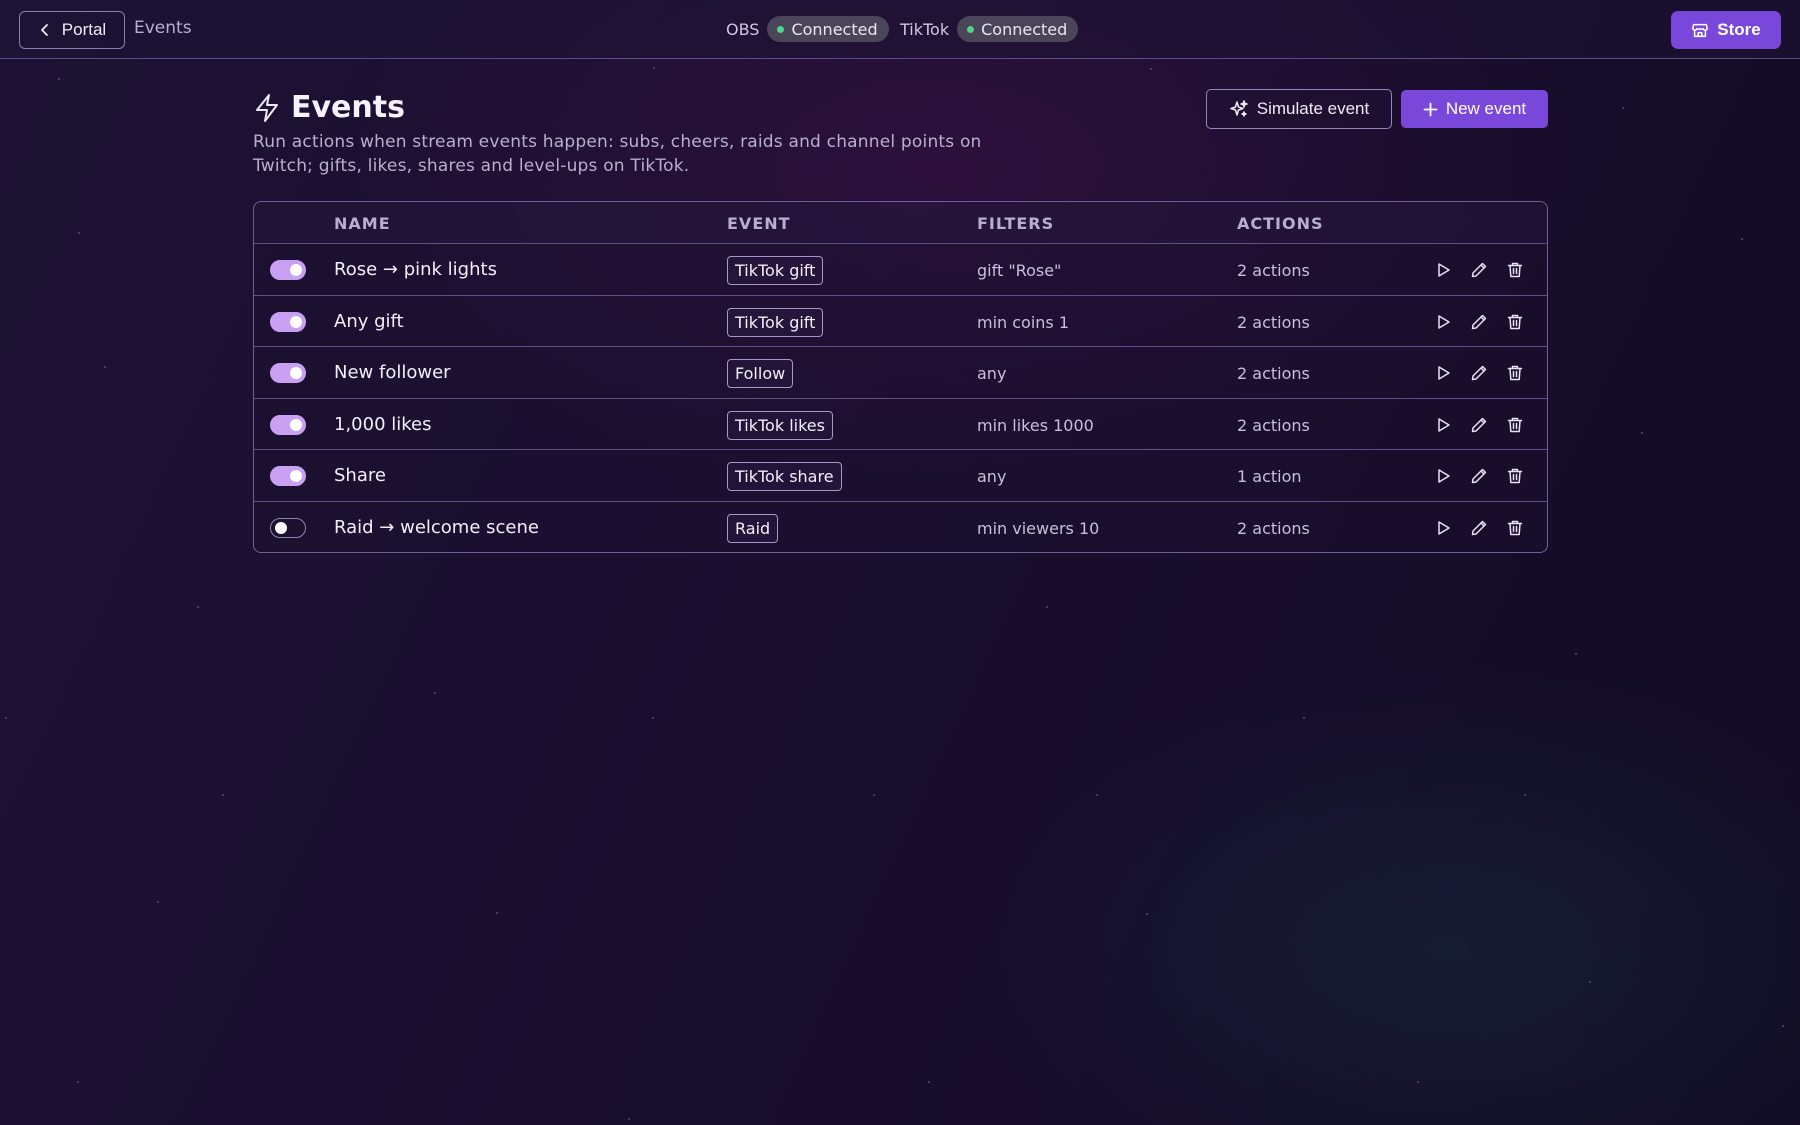 The image size is (1800, 1125). What do you see at coordinates (834, 29) in the screenshot?
I see `obs-status-text: Connected` at bounding box center [834, 29].